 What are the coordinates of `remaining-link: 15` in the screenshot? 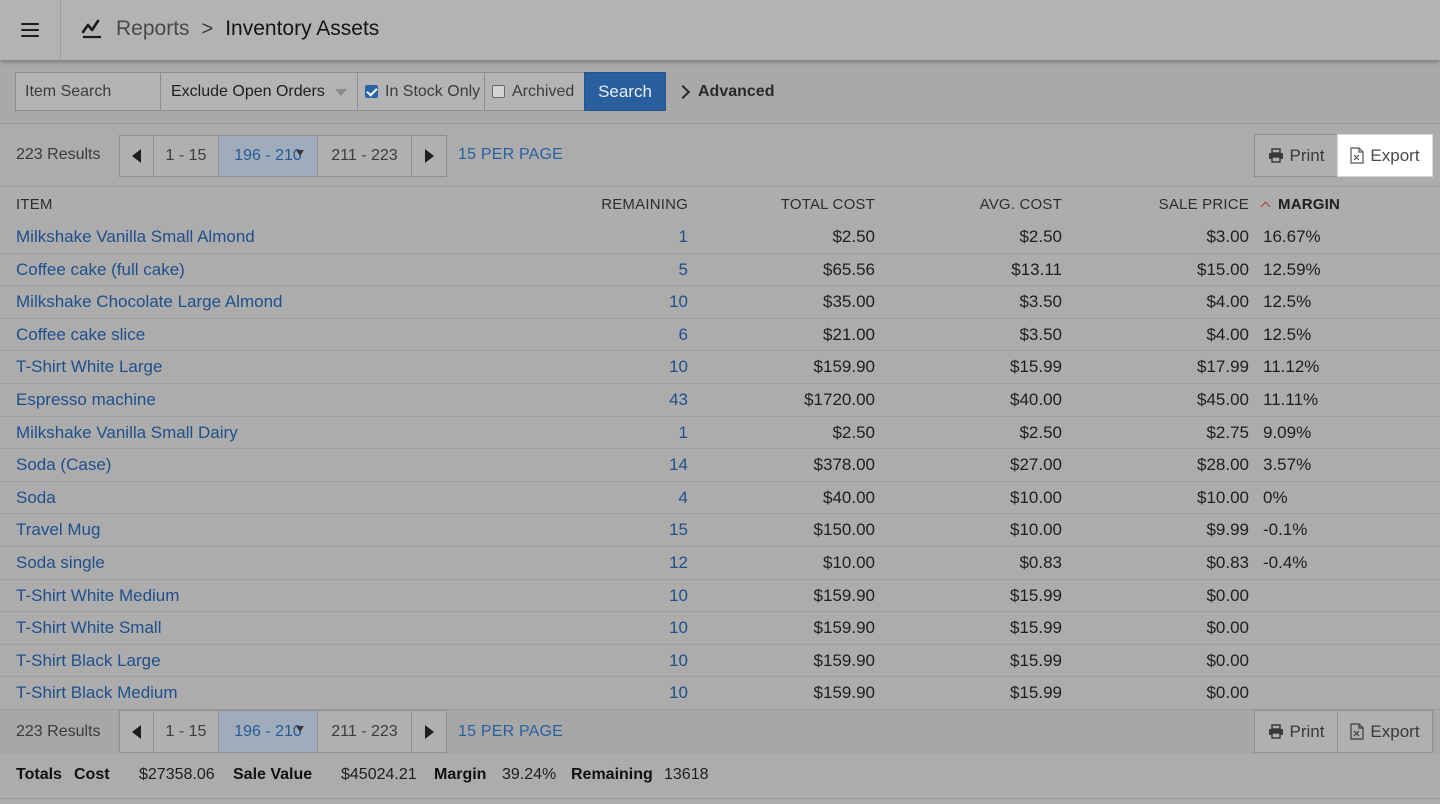 It's located at (678, 530).